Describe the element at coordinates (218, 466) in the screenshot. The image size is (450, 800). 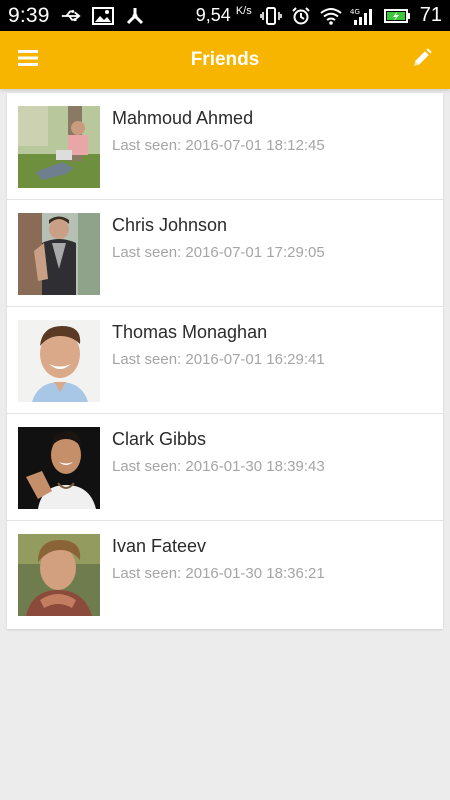
I see `friend-last-seen: Last seen: 2016-01-30 18:39:43` at that location.